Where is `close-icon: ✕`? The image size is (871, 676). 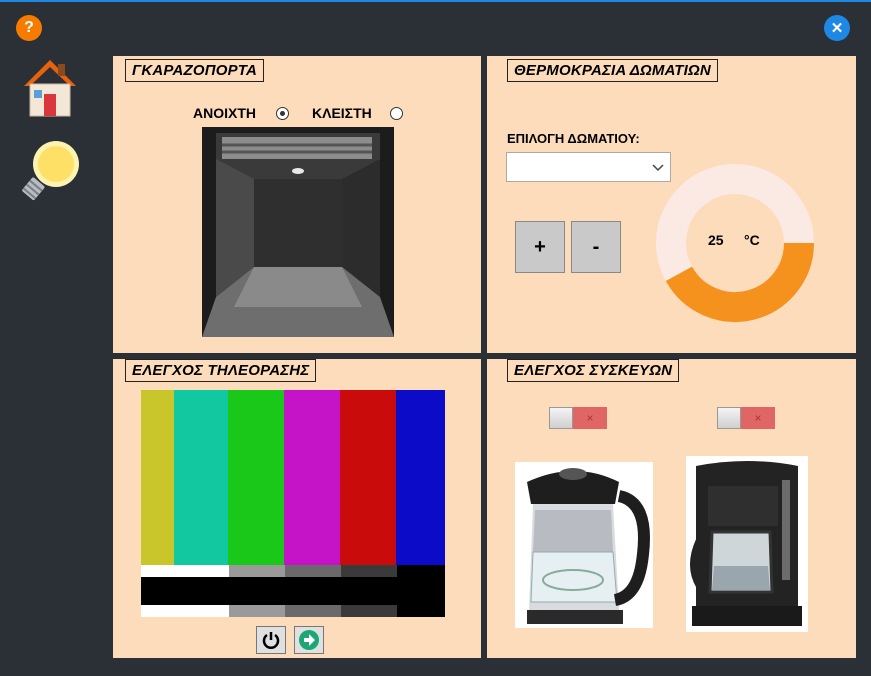
close-icon: ✕ is located at coordinates (837, 28).